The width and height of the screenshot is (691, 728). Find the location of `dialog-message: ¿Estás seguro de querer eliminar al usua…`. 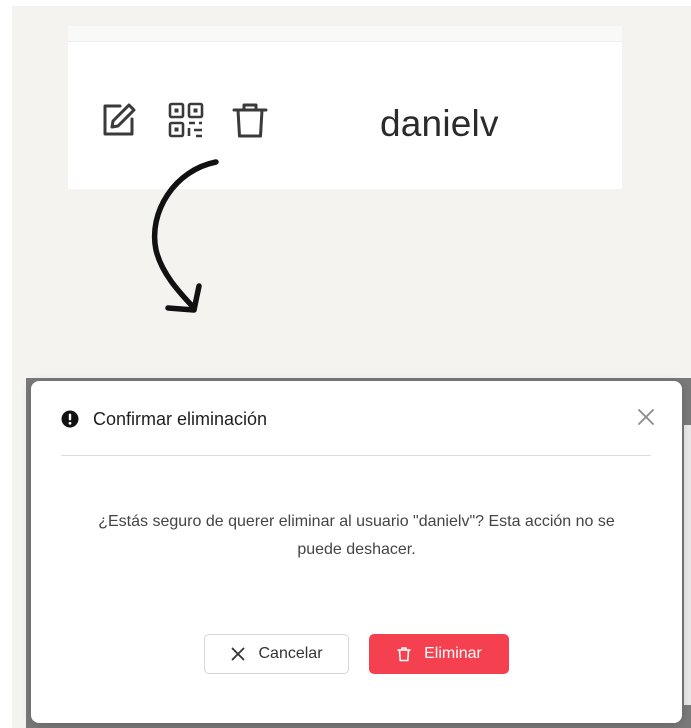

dialog-message: ¿Estás seguro de querer eliminar al usua… is located at coordinates (356, 536).